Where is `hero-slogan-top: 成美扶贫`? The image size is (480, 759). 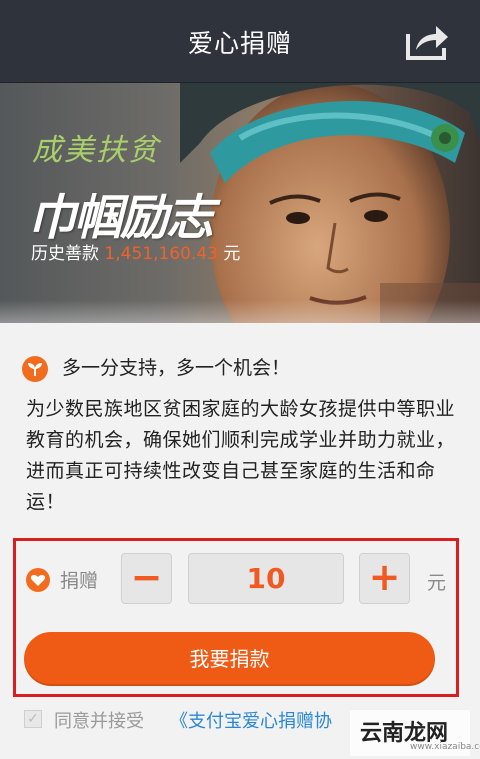
hero-slogan-top: 成美扶贫 is located at coordinates (96, 150).